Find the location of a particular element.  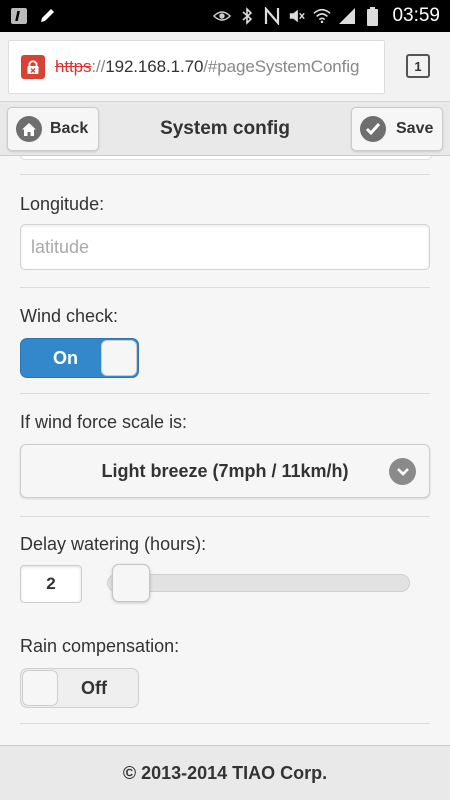

signal-icon is located at coordinates (347, 16).